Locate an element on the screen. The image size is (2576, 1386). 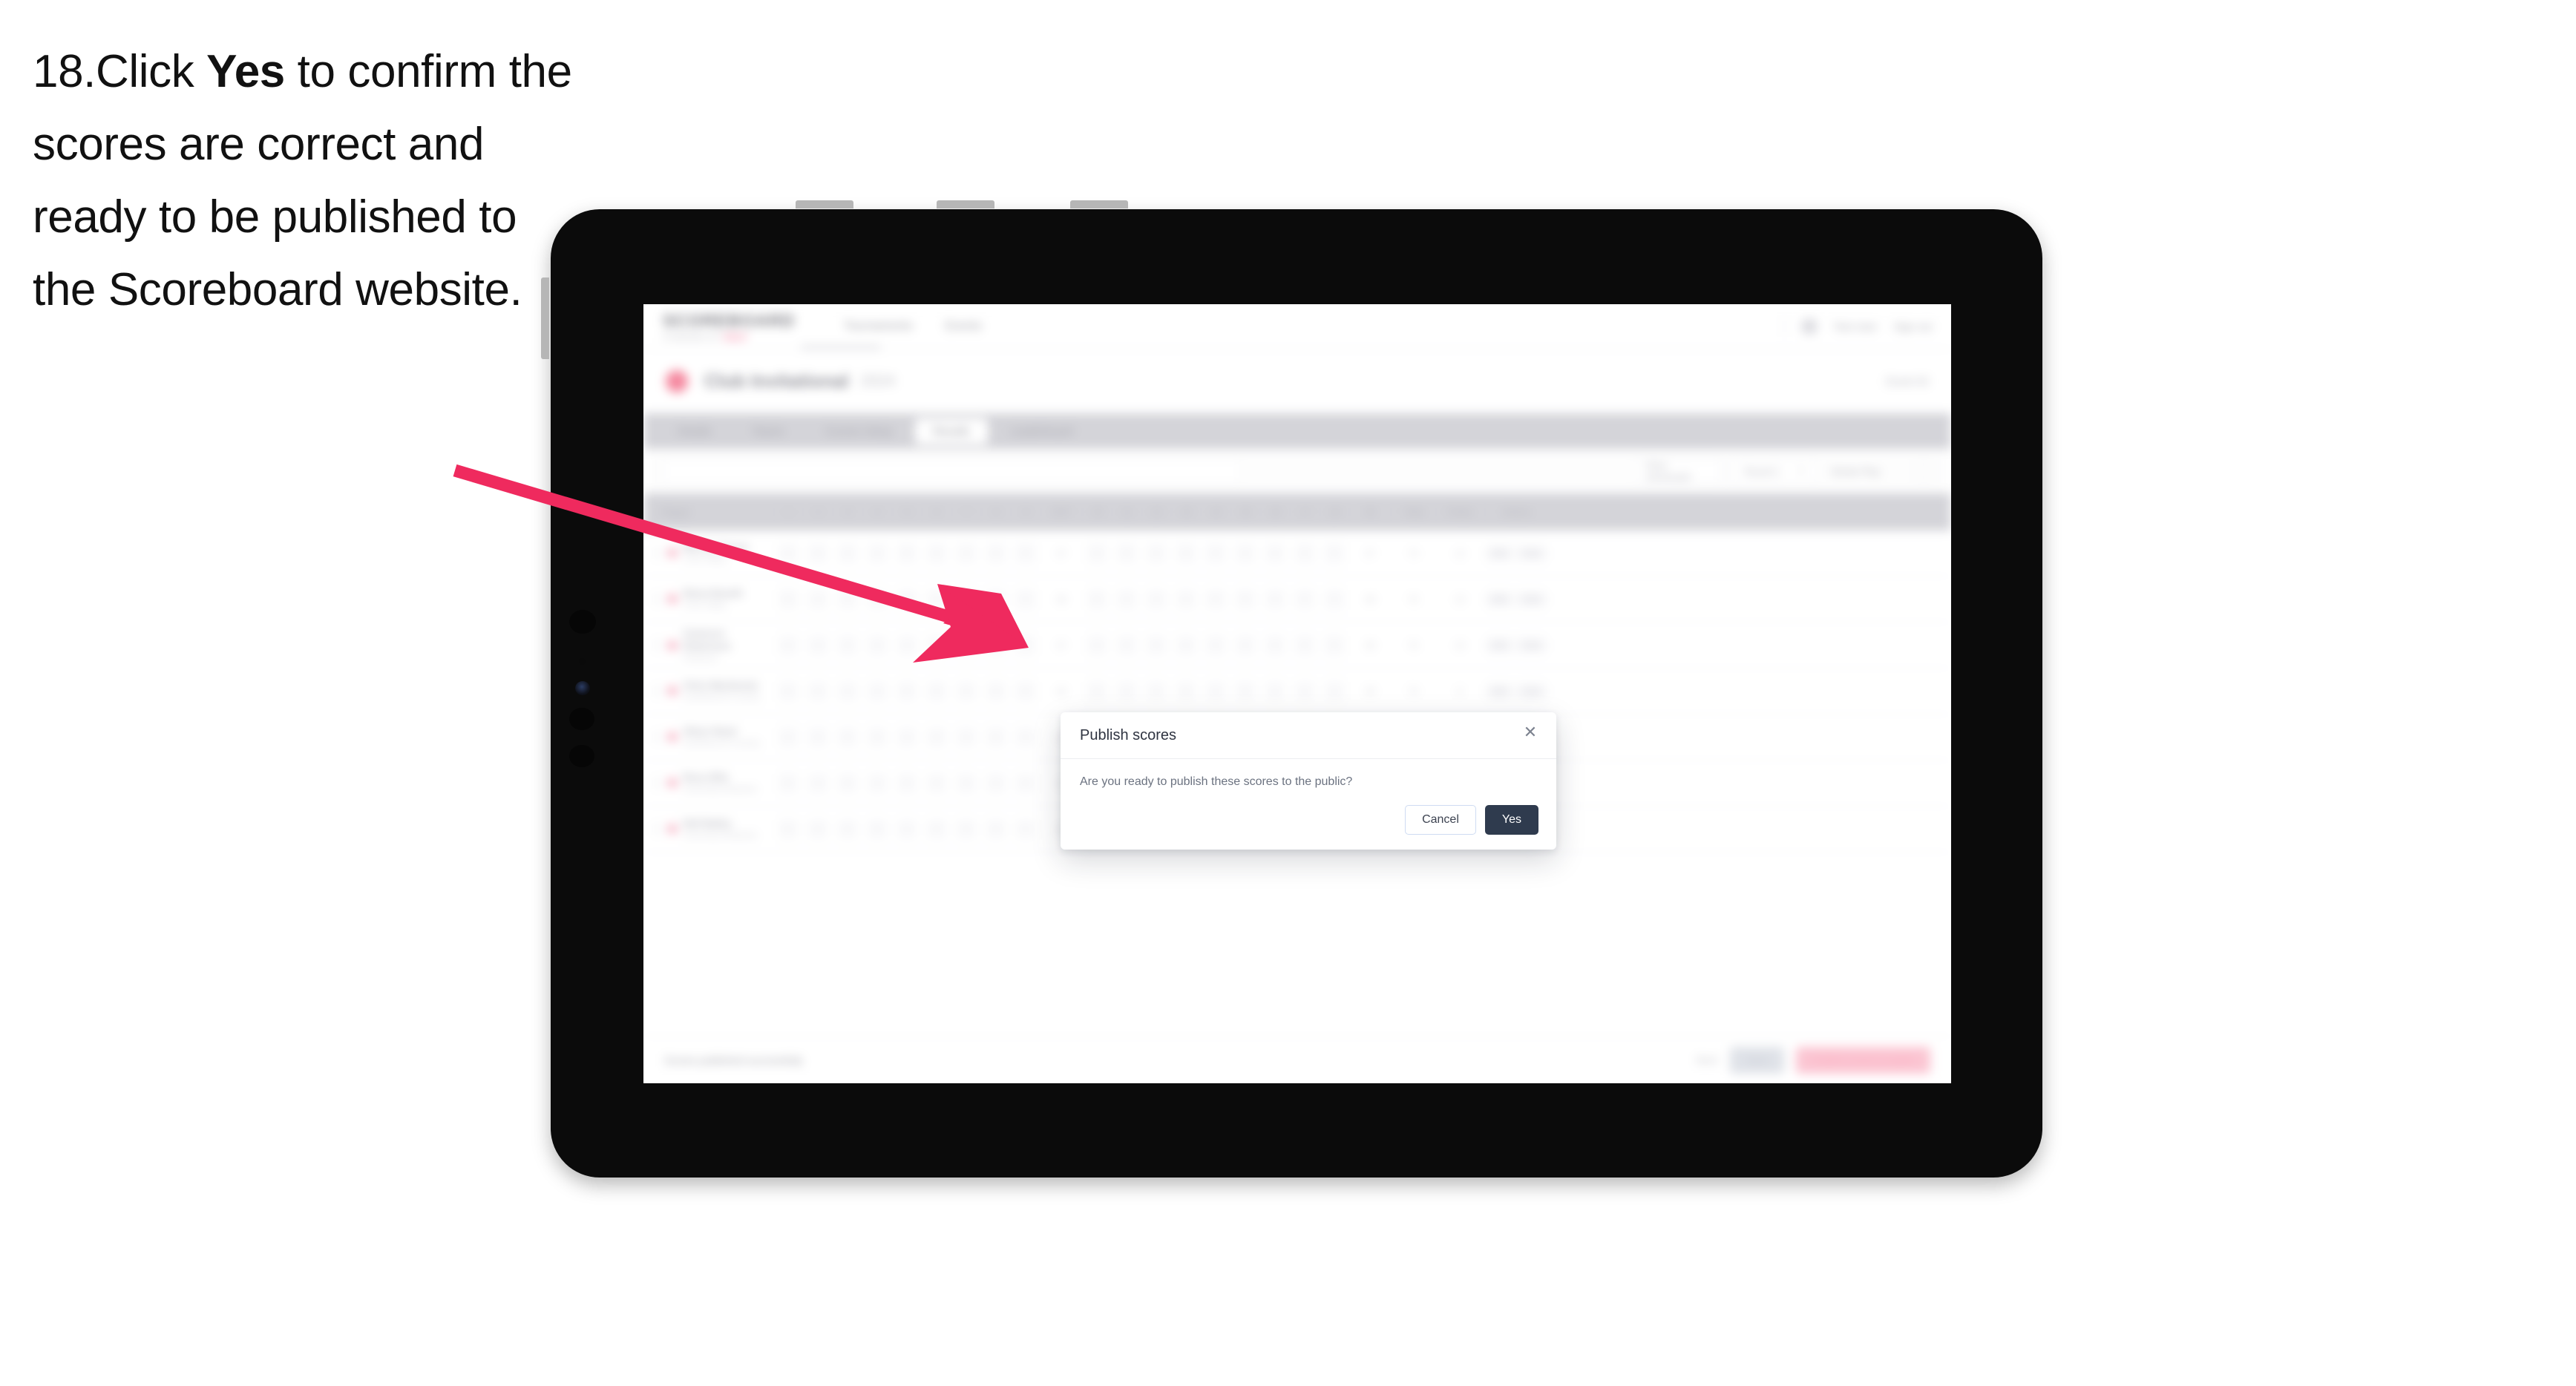
hardware-button-power is located at coordinates (545, 318).